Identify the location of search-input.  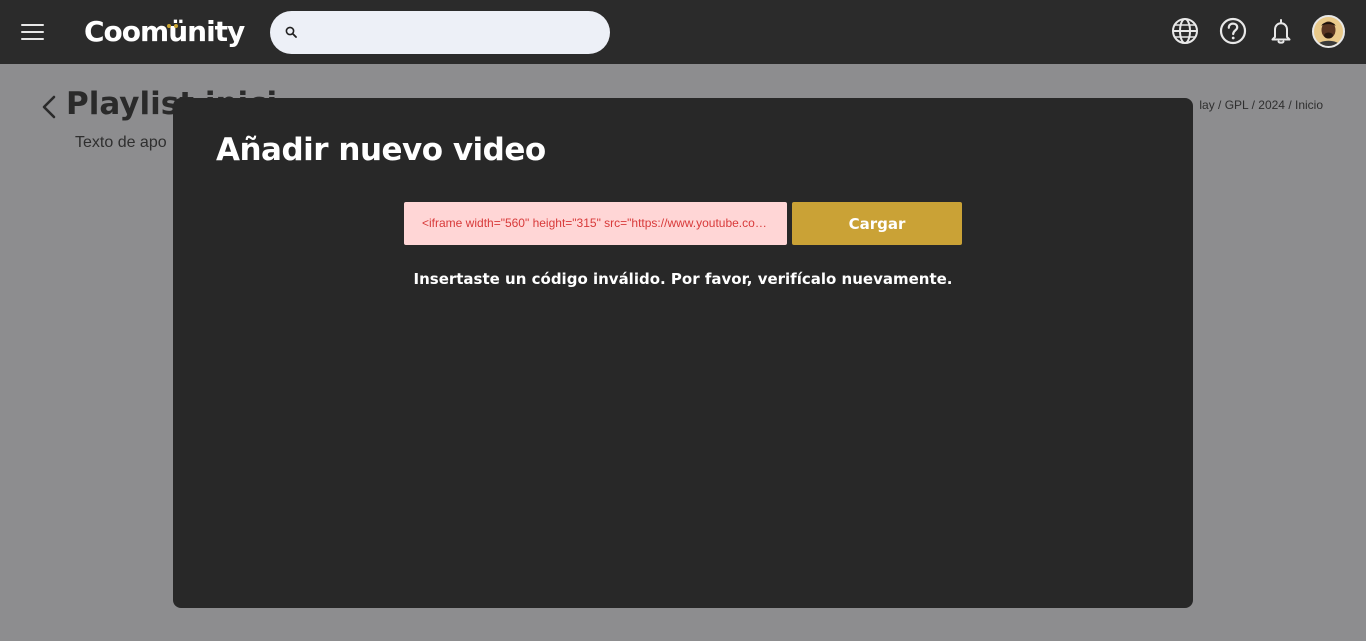
(451, 32).